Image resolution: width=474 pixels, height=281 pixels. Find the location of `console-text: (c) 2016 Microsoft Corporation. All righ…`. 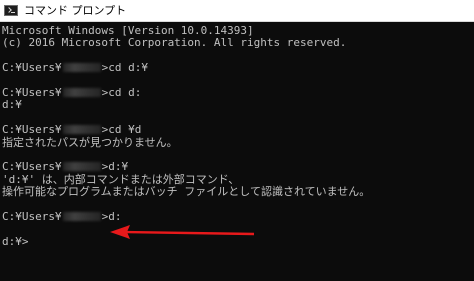

console-text: (c) 2016 Microsoft Corporation. All righ… is located at coordinates (174, 43).